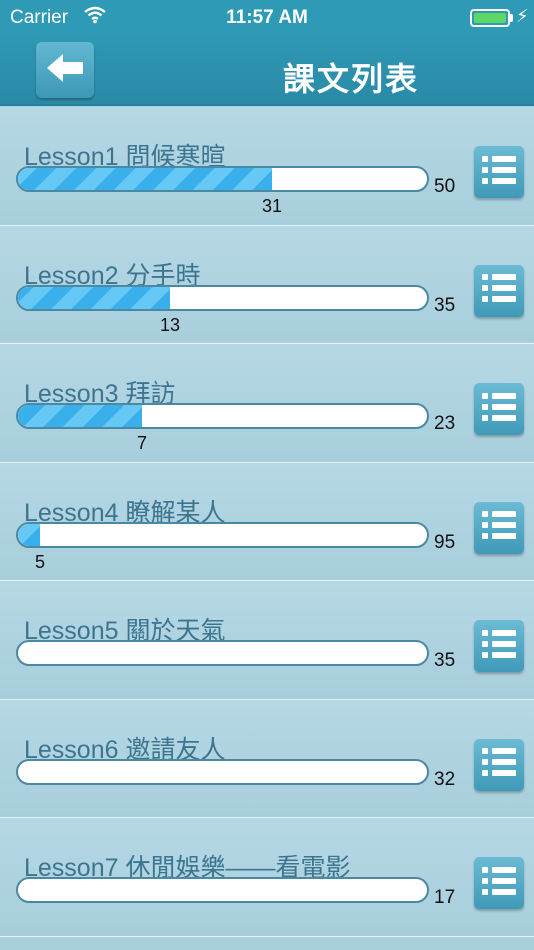  I want to click on battery-tip, so click(511, 18).